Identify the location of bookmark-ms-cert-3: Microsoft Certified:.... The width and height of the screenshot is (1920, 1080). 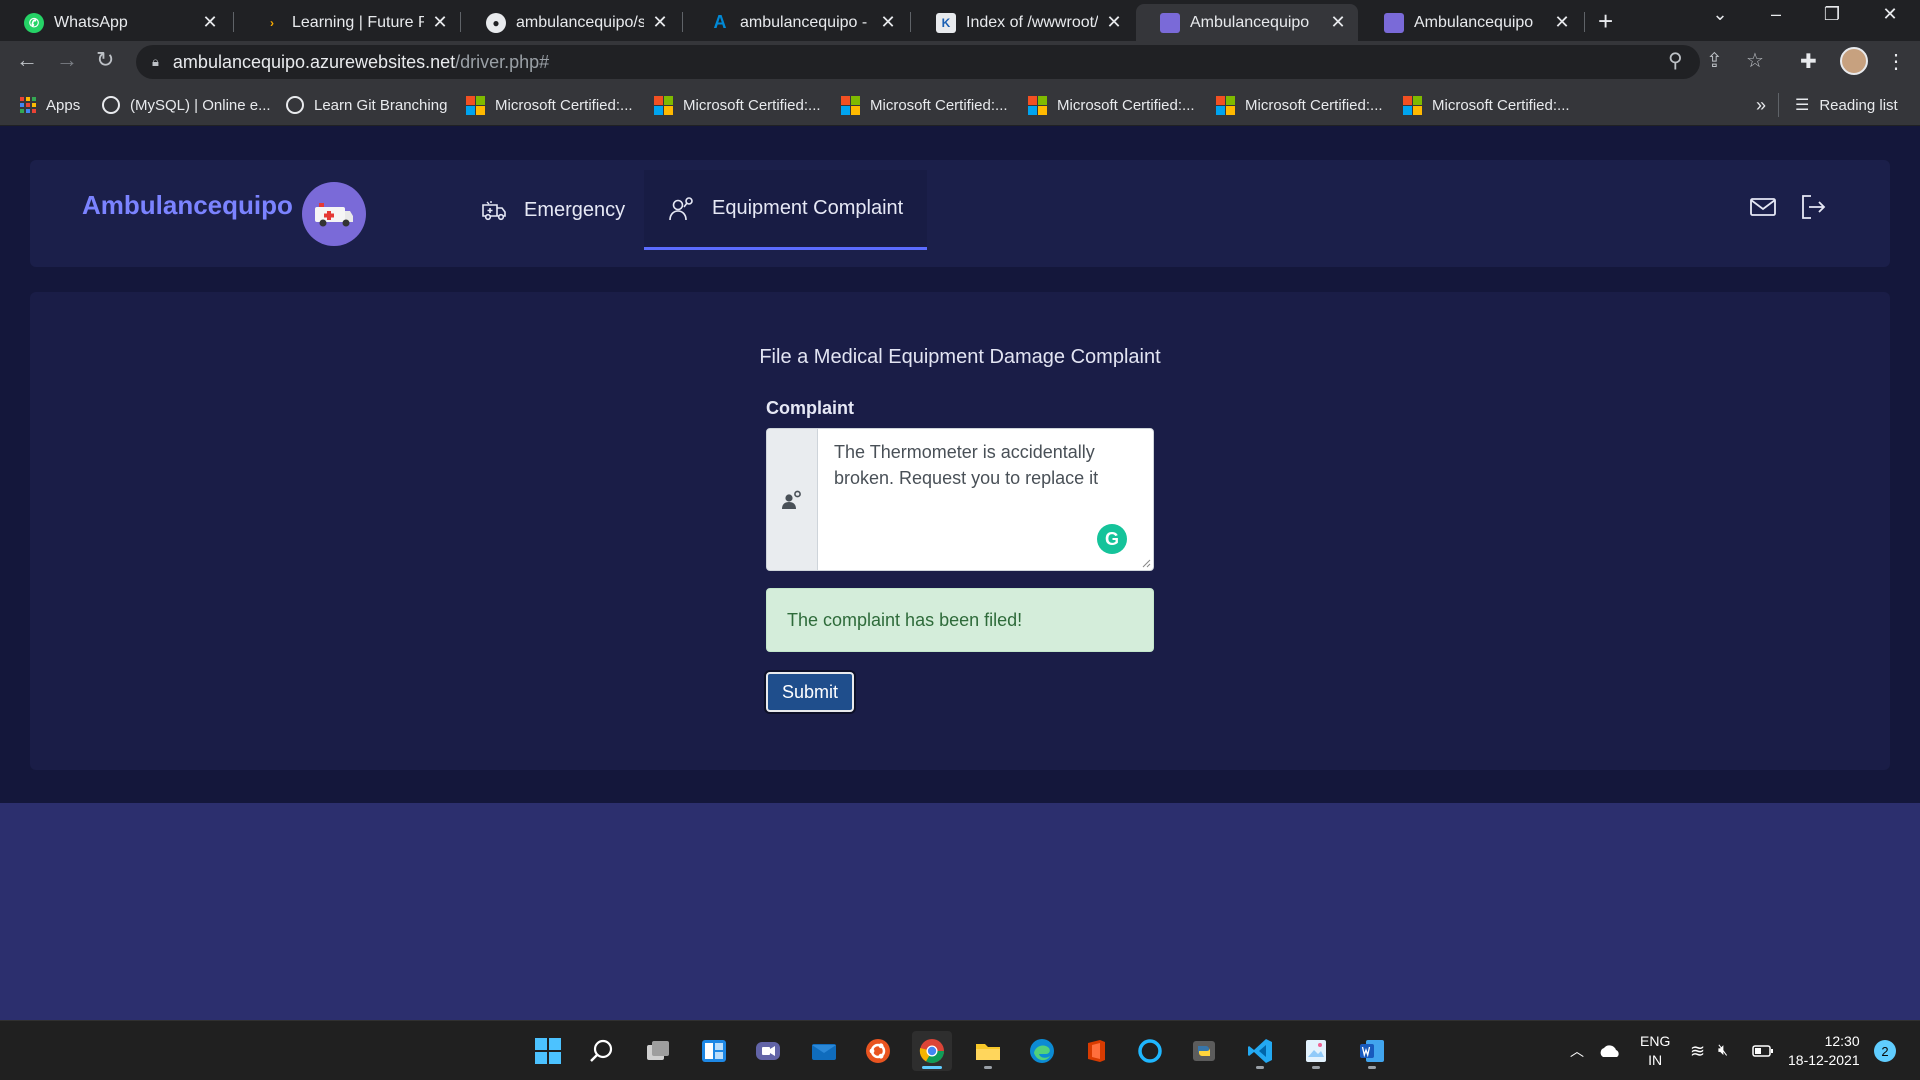
(924, 105).